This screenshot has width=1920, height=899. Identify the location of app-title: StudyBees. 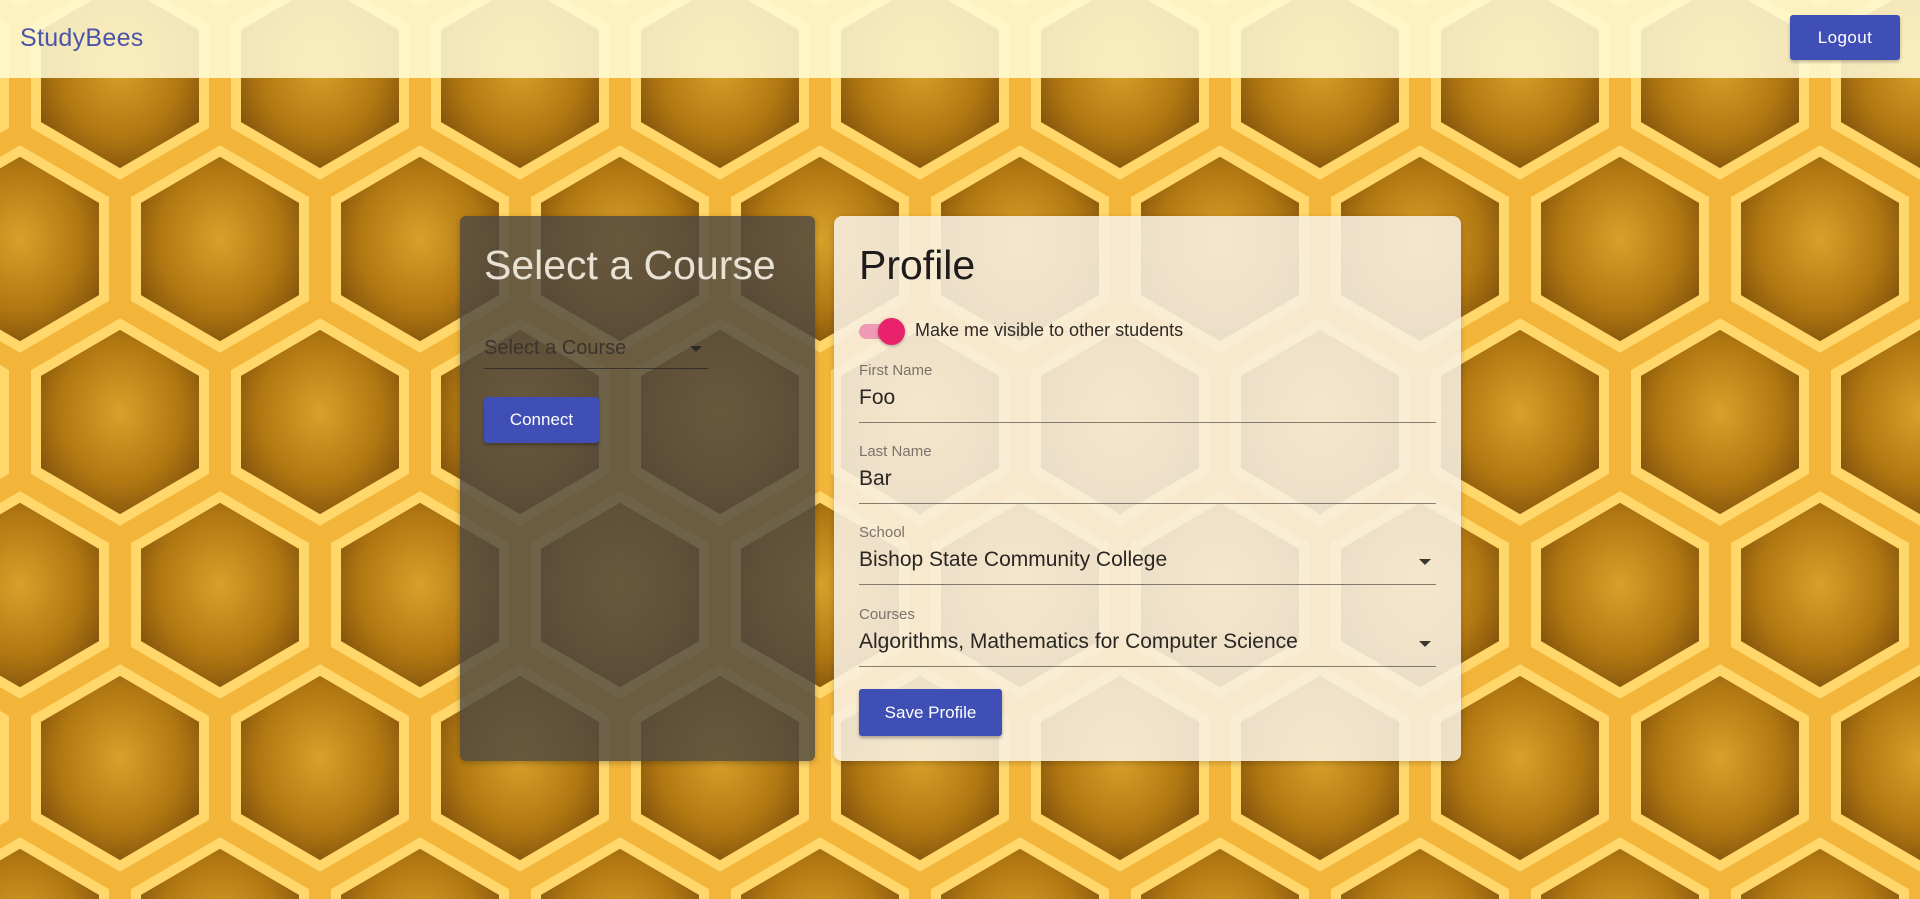
(82, 38).